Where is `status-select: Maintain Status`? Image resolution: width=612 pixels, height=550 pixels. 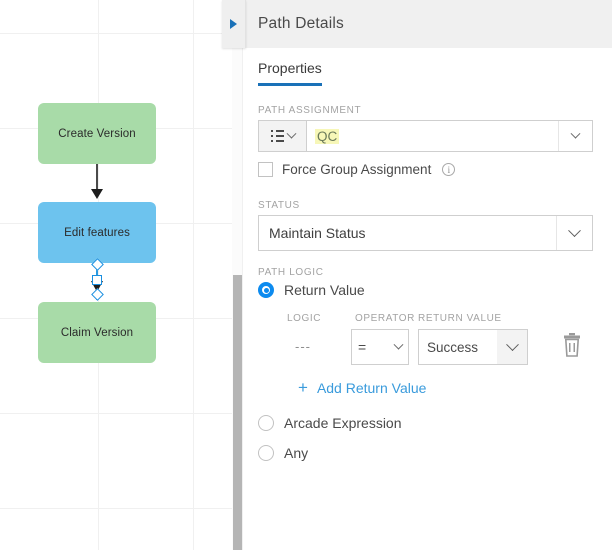 status-select: Maintain Status is located at coordinates (425, 233).